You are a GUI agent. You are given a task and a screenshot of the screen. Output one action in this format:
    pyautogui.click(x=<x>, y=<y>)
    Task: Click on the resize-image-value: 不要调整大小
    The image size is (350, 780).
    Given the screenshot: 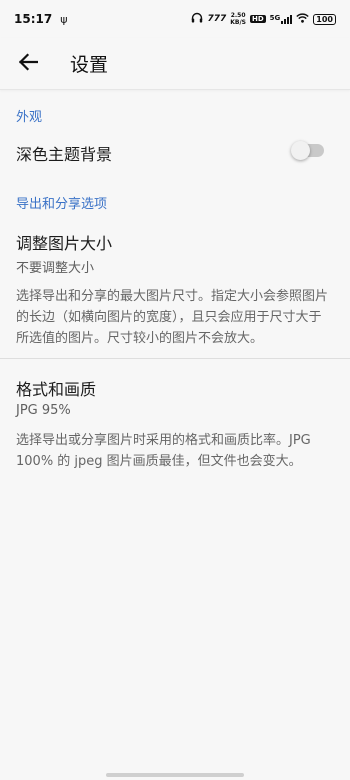 What is the action you would take?
    pyautogui.click(x=55, y=268)
    